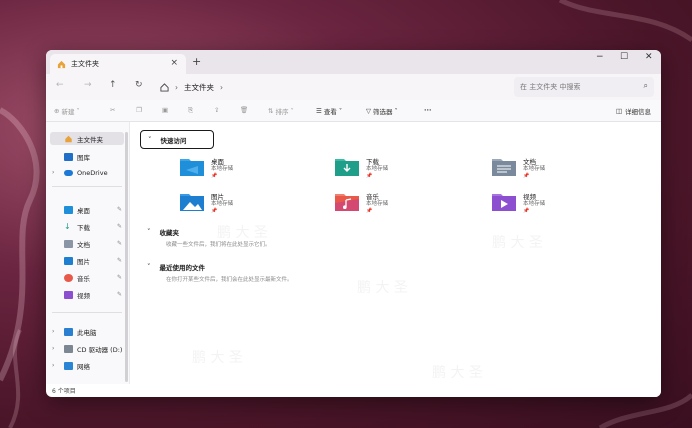 This screenshot has height=428, width=692. Describe the element at coordinates (165, 110) in the screenshot. I see `paste-icon: ▣` at that location.